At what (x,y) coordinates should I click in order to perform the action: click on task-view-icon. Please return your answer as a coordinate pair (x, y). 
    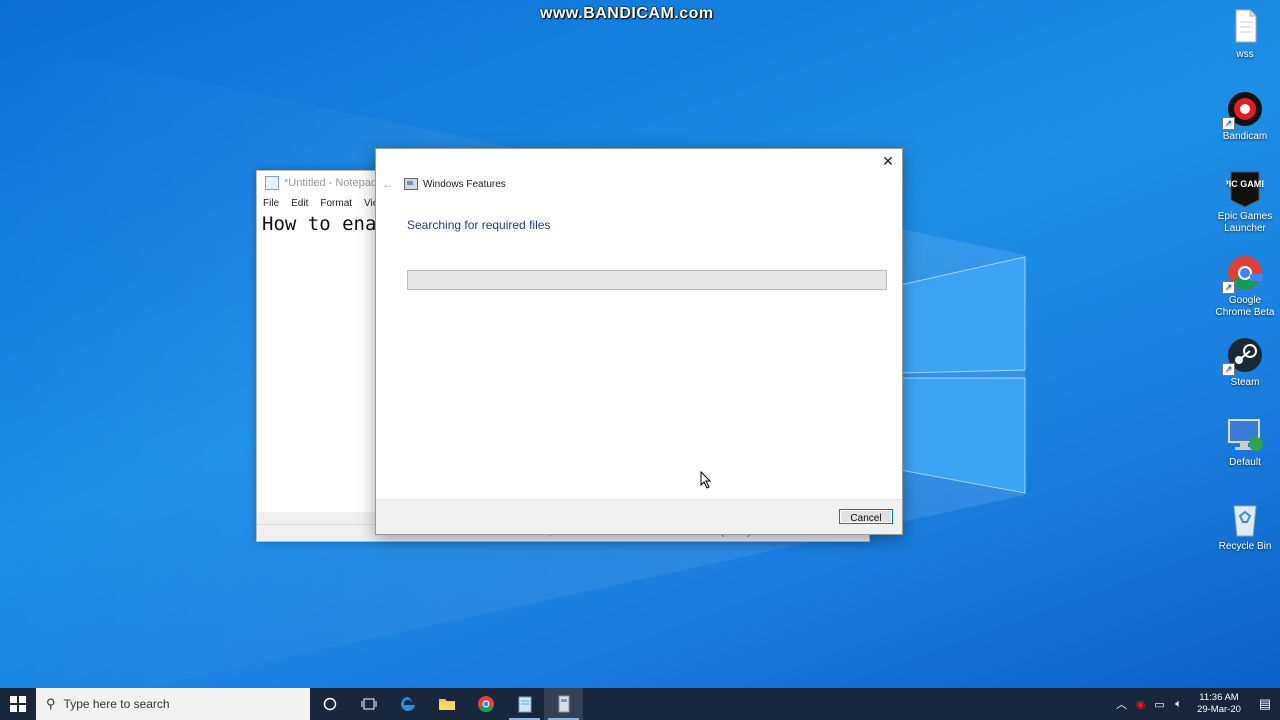
    Looking at the image, I should click on (368, 704).